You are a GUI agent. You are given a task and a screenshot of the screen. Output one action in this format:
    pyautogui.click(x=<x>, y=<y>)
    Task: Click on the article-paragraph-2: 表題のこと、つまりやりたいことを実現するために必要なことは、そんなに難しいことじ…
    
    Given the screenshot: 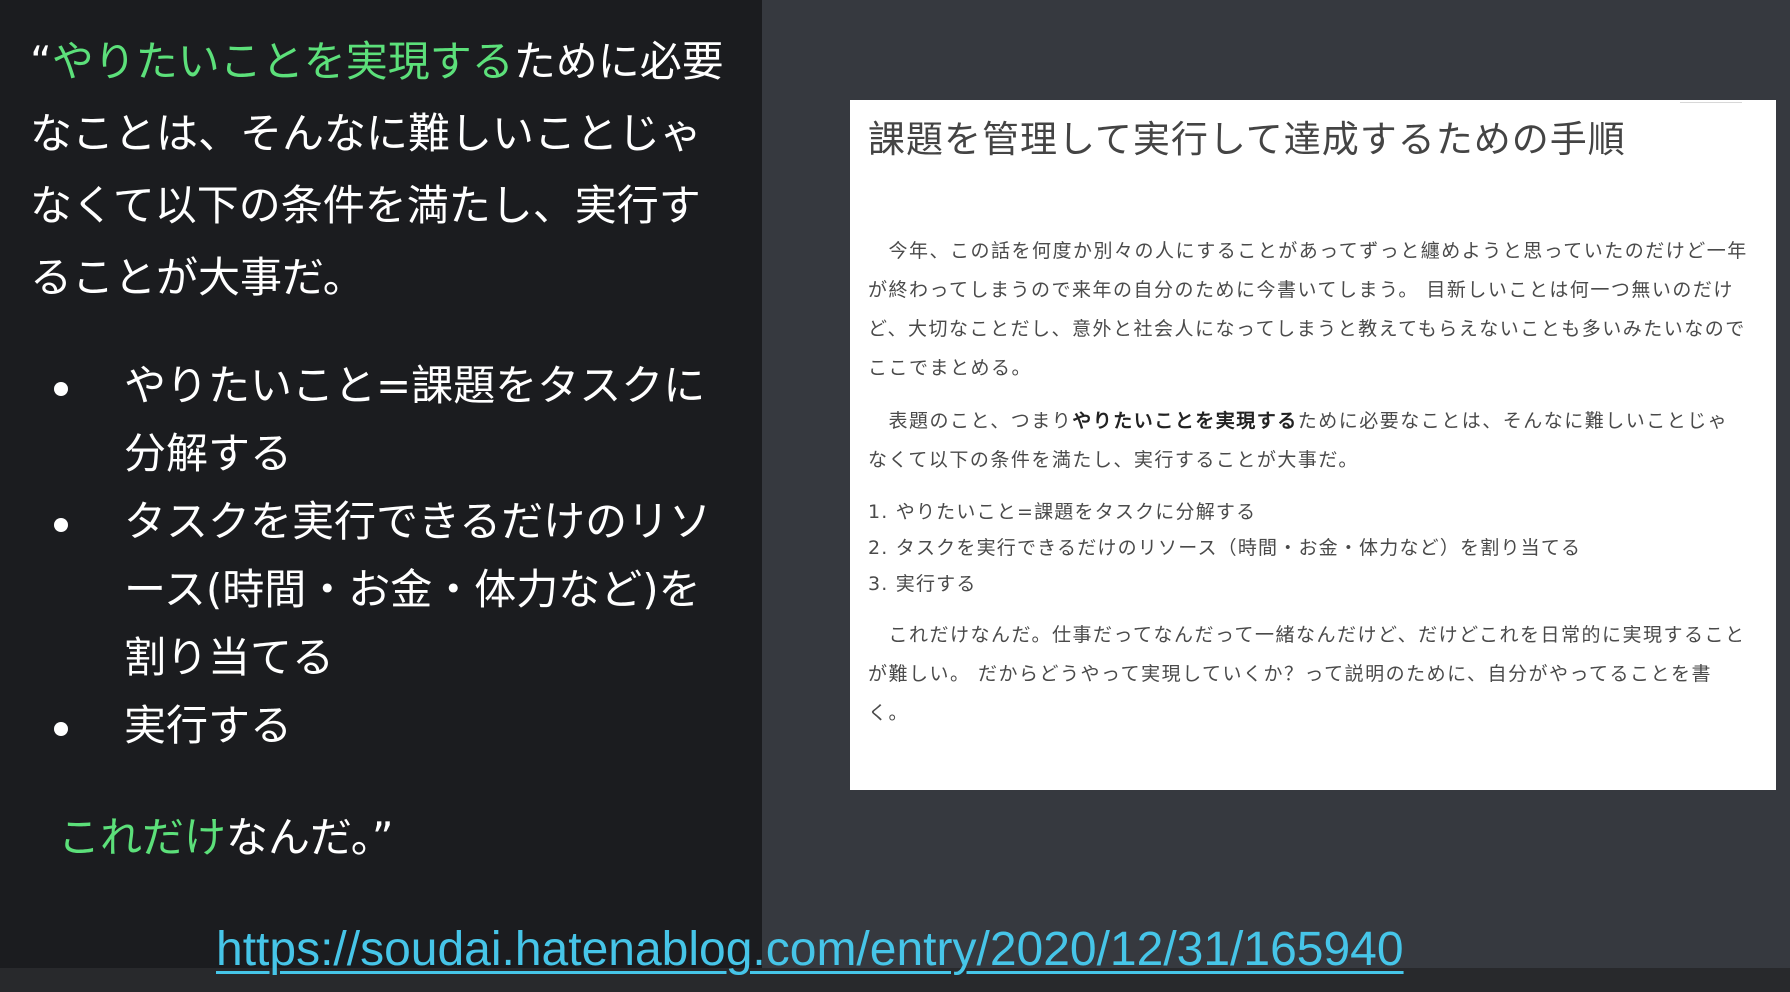 What is the action you would take?
    pyautogui.click(x=1308, y=441)
    